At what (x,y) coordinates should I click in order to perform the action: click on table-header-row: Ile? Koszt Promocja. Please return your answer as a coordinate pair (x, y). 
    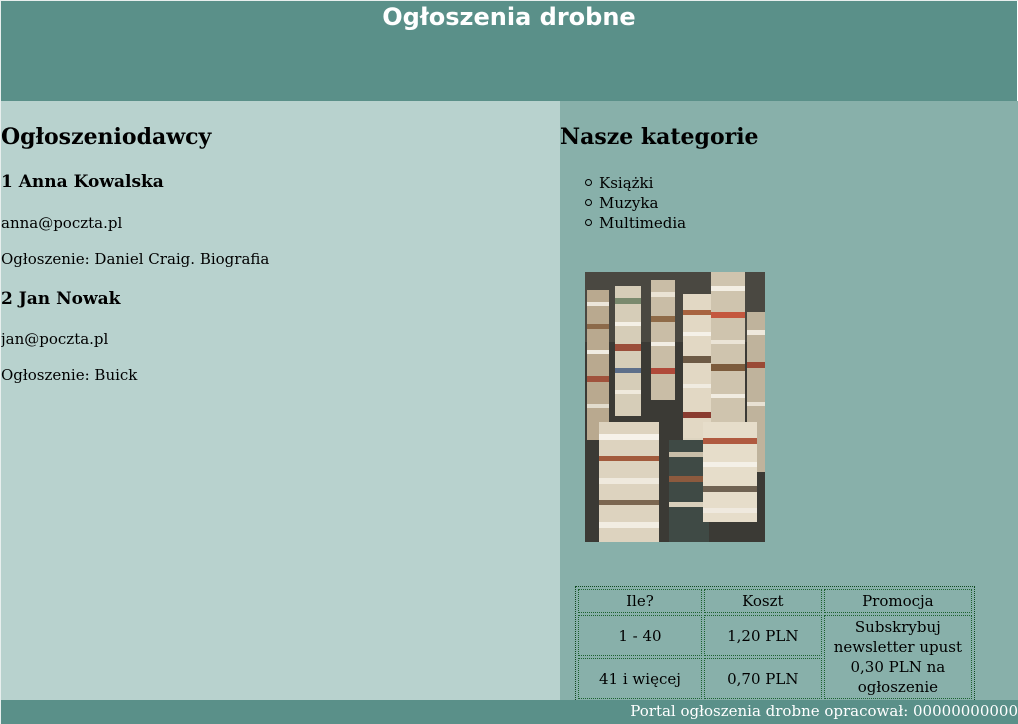
    Looking at the image, I should click on (775, 601).